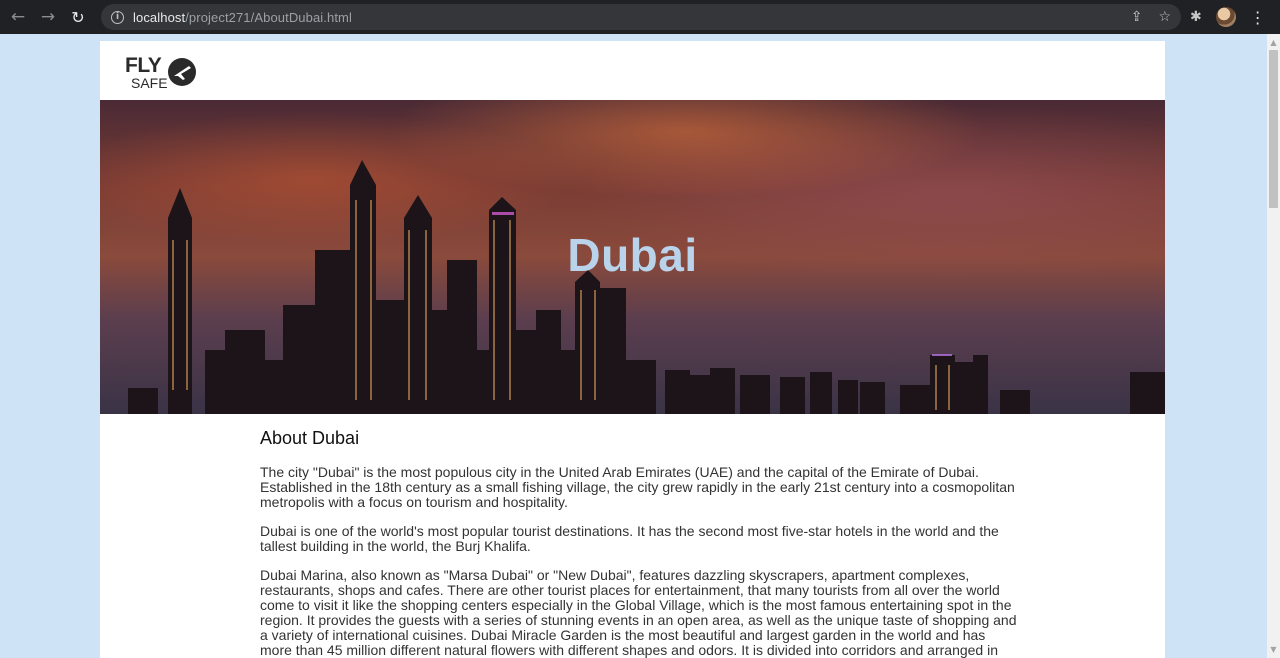 Image resolution: width=1280 pixels, height=658 pixels. I want to click on star-icon: ☆, so click(1164, 17).